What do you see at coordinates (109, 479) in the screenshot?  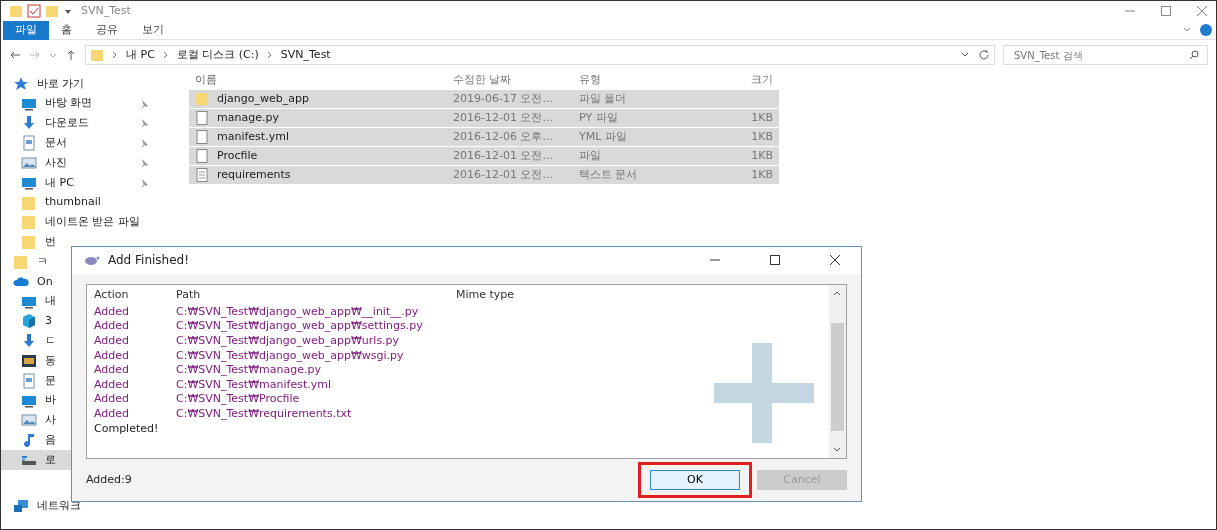 I see `summary-text: Added:9` at bounding box center [109, 479].